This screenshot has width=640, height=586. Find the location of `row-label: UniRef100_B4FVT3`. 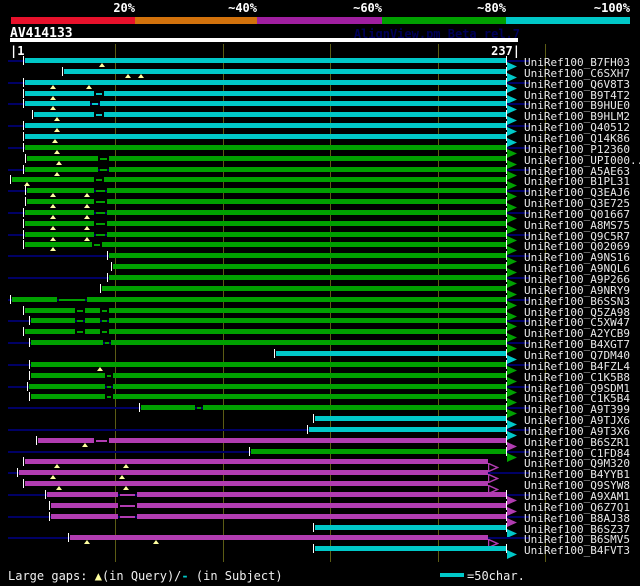

row-label: UniRef100_B4FVT3 is located at coordinates (577, 550).